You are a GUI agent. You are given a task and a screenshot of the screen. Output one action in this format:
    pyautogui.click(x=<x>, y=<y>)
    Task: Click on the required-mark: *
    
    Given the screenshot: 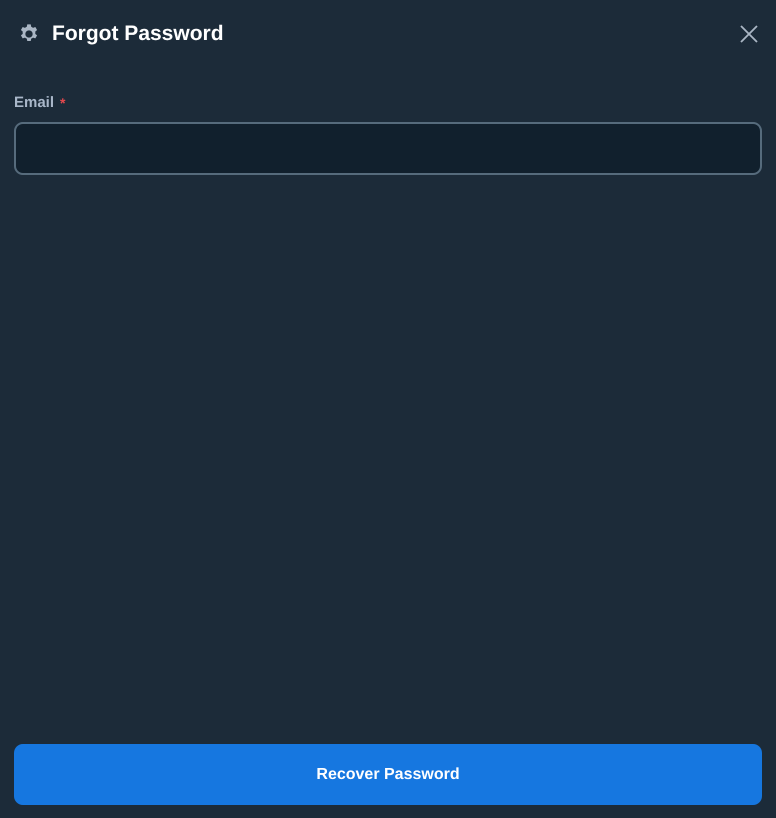 What is the action you would take?
    pyautogui.click(x=63, y=103)
    